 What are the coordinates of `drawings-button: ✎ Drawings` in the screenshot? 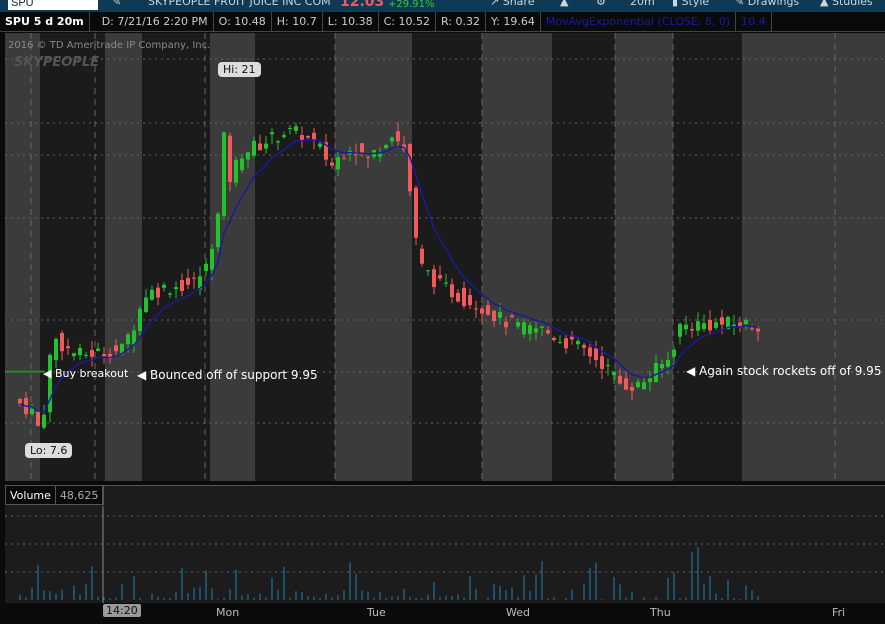 It's located at (767, 4).